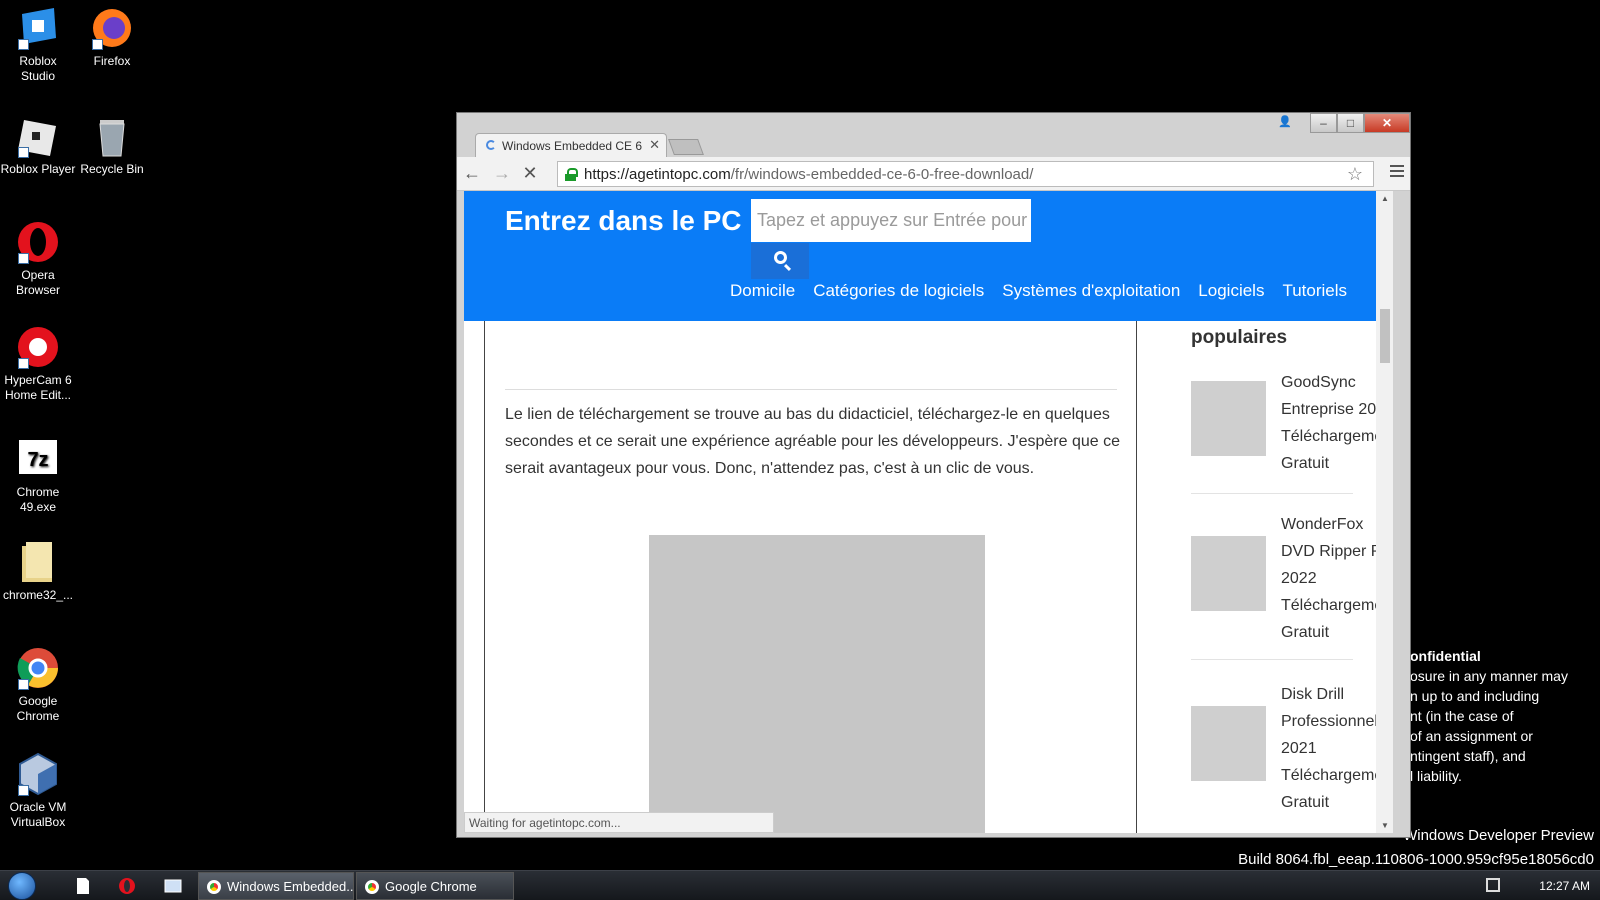 The image size is (1600, 900). I want to click on desktop-icon-label: Roblox Player, so click(38, 169).